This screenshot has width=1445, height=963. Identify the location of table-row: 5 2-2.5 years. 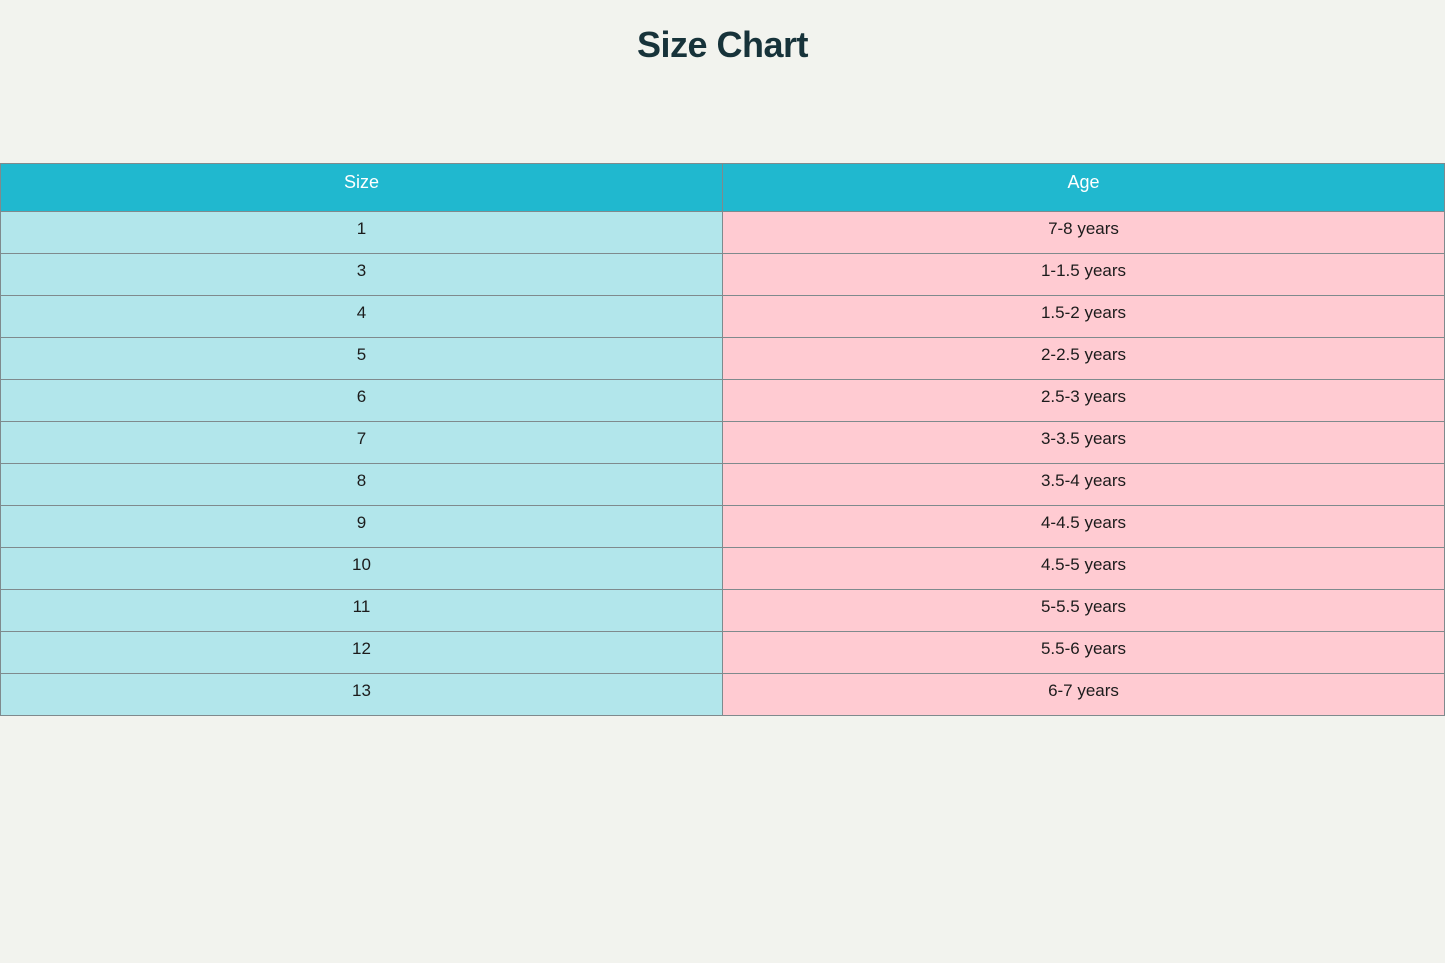
(722, 358).